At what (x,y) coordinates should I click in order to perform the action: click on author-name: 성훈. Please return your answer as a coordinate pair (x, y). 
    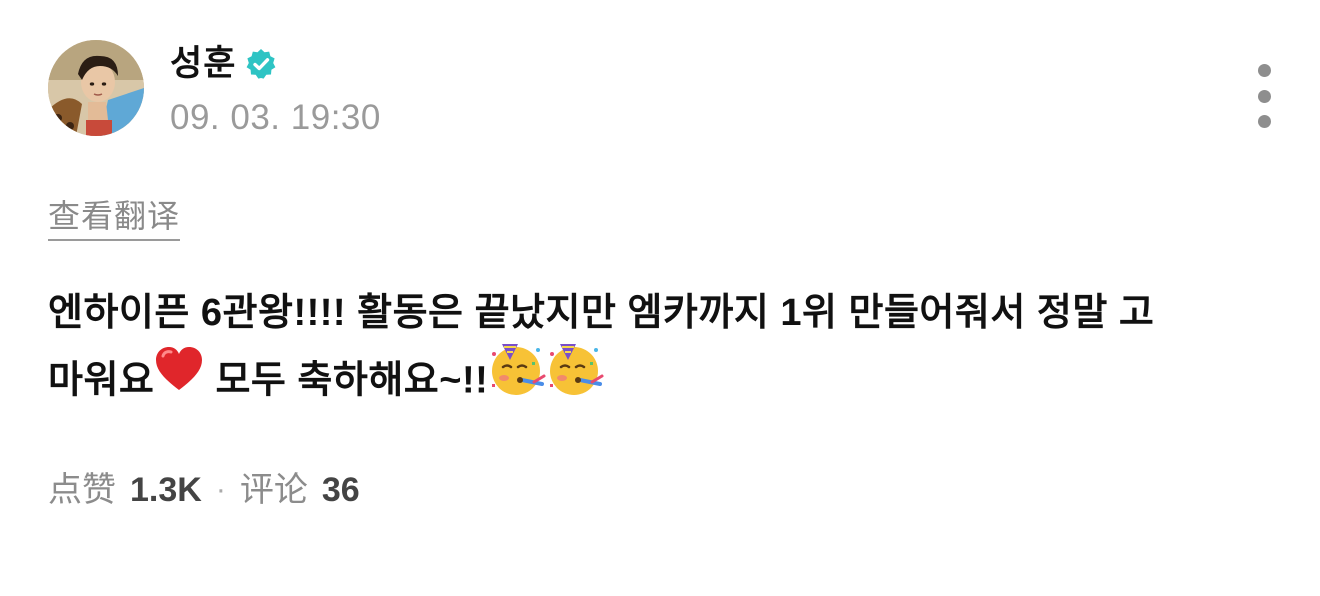
    Looking at the image, I should click on (203, 64).